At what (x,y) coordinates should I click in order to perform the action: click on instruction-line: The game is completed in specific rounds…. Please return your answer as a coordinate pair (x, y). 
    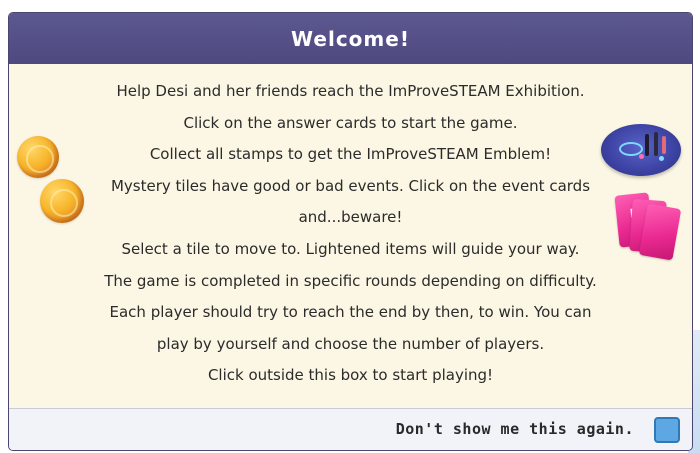
    Looking at the image, I should click on (350, 280).